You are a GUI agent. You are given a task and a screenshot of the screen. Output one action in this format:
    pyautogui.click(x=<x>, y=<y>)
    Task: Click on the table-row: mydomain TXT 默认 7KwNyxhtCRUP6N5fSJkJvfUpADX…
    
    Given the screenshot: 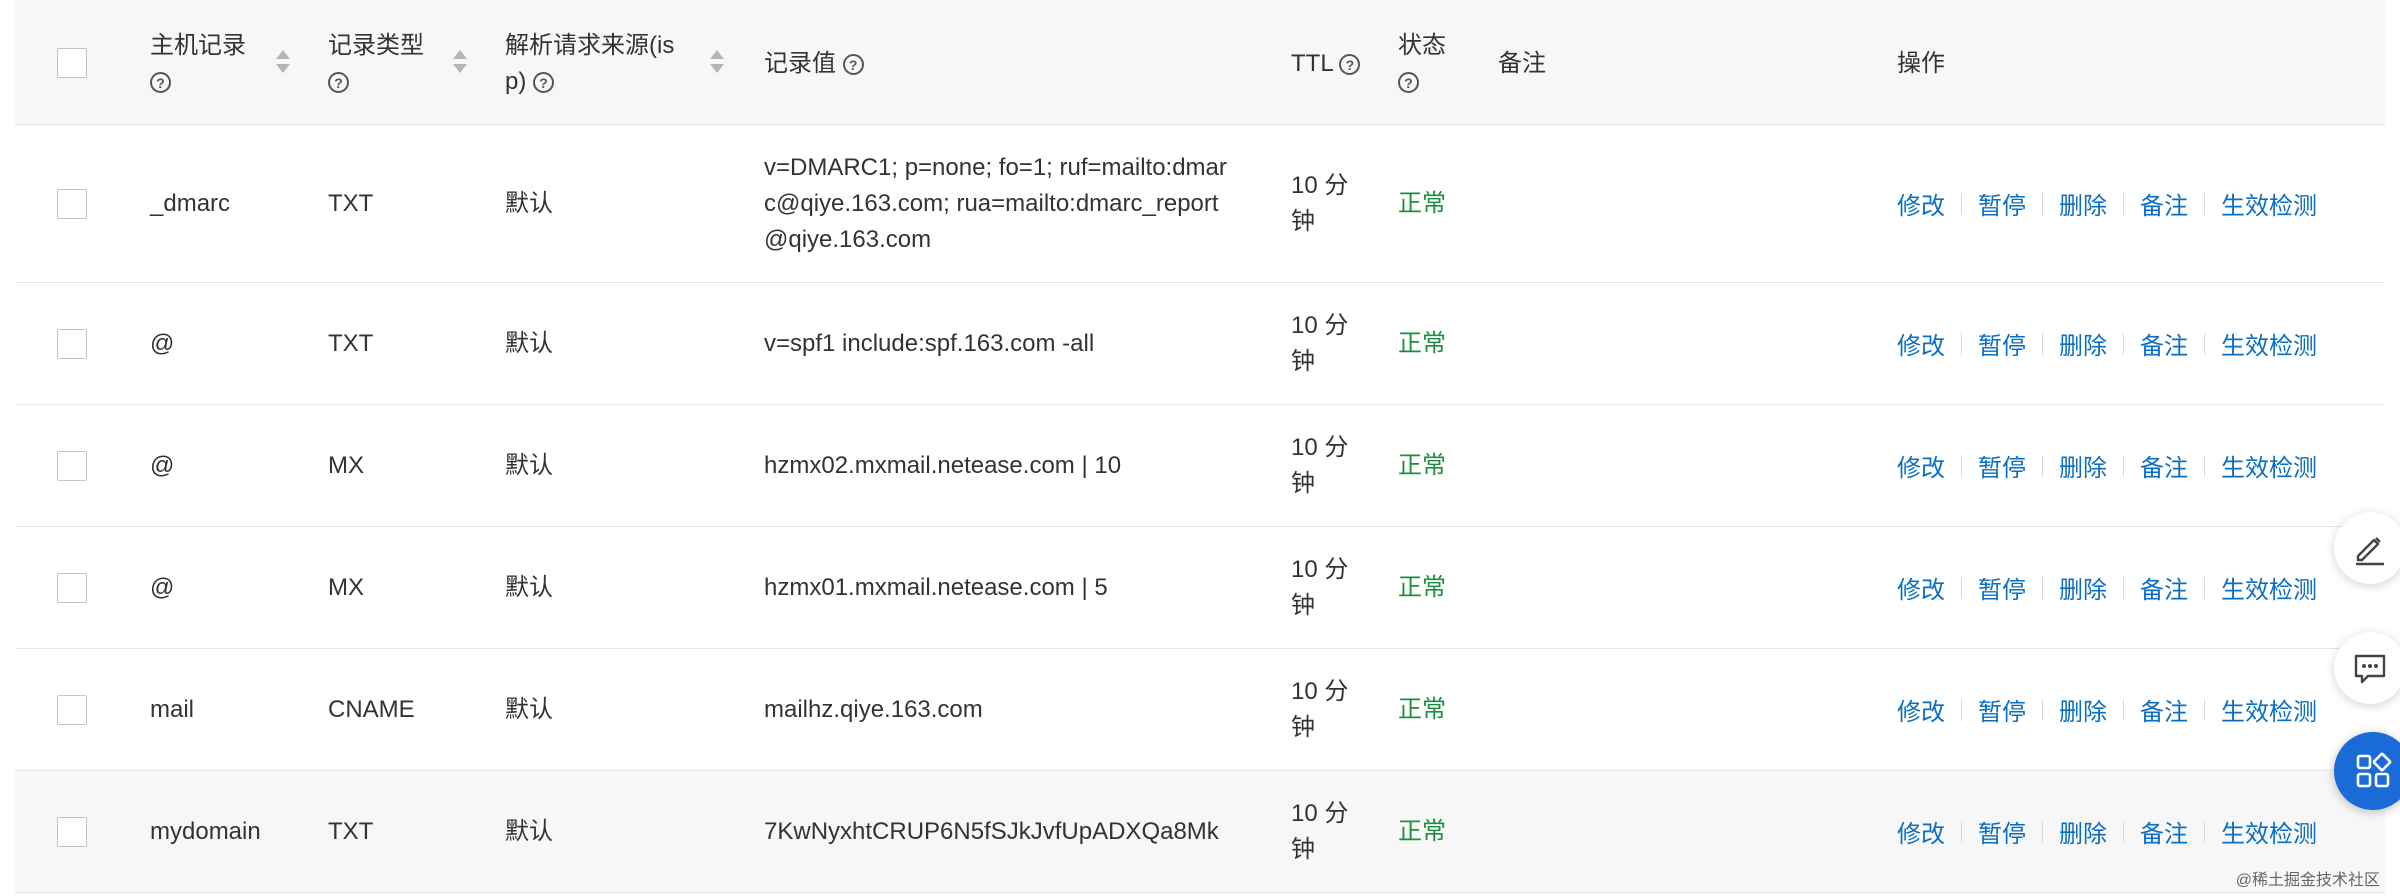 What is the action you would take?
    pyautogui.click(x=1200, y=832)
    